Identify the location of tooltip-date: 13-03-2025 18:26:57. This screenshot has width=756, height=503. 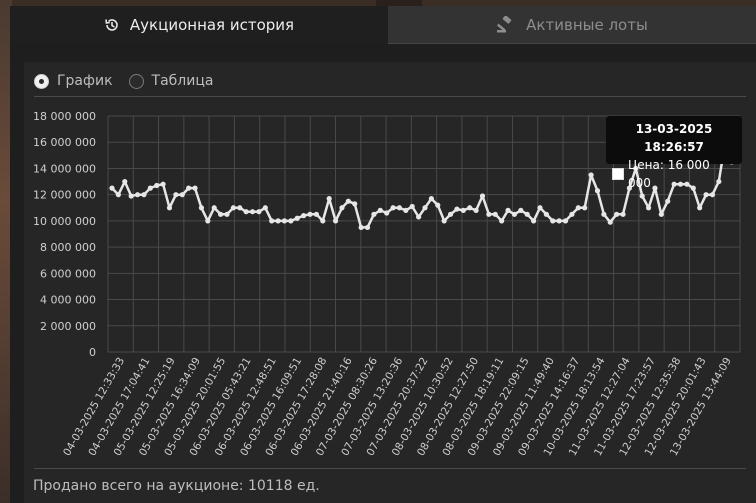
(674, 138).